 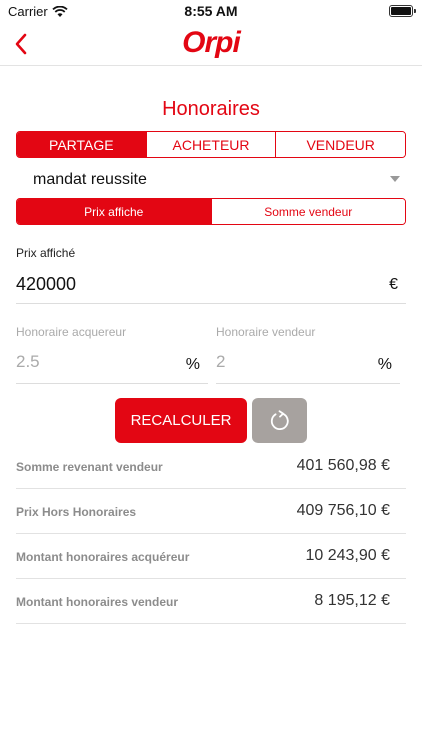 What do you see at coordinates (89, 467) in the screenshot?
I see `result-label: Somme revenant vendeur` at bounding box center [89, 467].